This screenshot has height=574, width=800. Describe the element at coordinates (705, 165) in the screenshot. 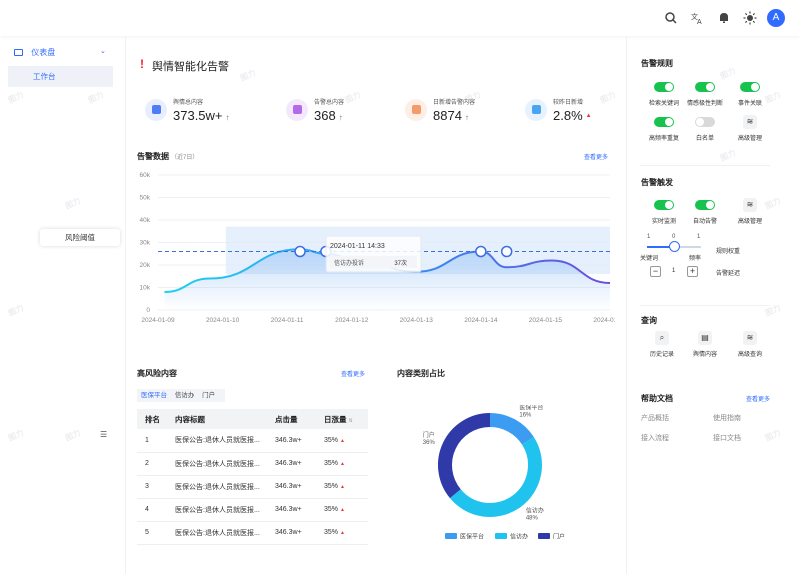

I see `rules-divider` at that location.